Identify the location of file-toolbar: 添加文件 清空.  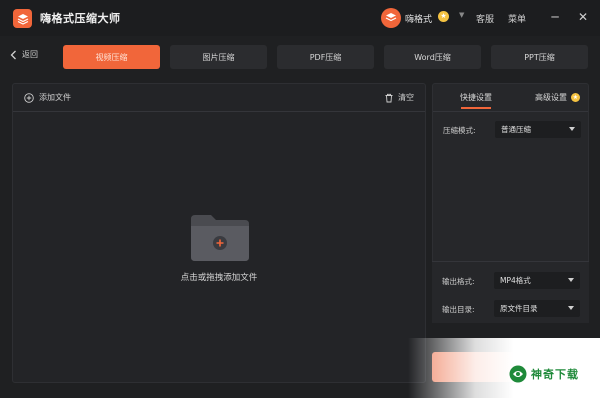
(219, 98).